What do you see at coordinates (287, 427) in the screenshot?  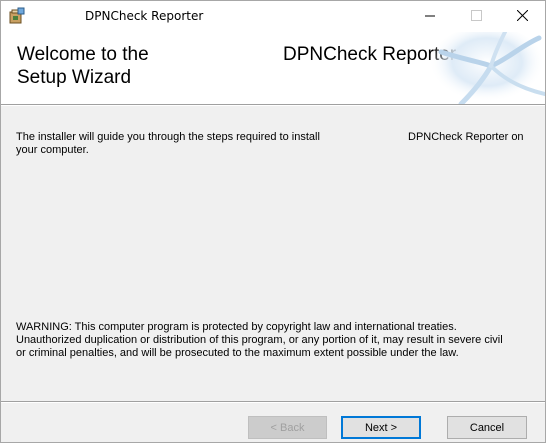 I see `back-button: < Back` at bounding box center [287, 427].